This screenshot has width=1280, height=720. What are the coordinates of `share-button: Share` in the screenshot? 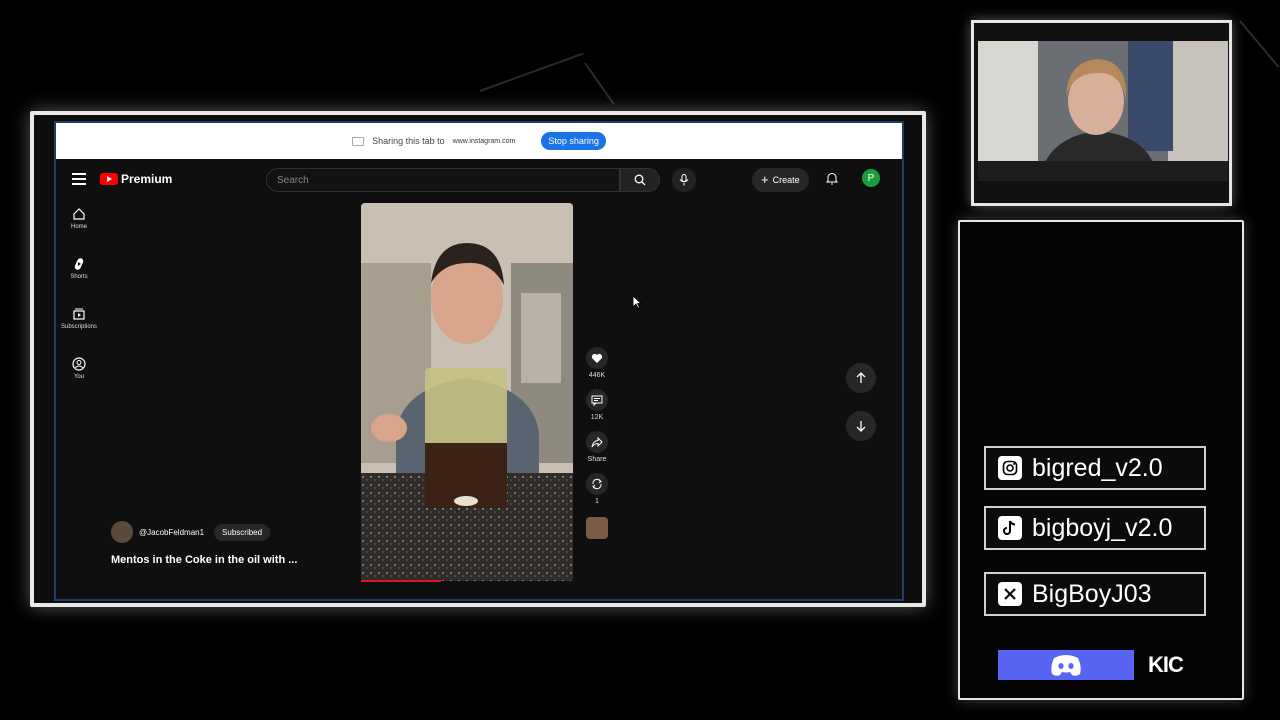 It's located at (597, 447).